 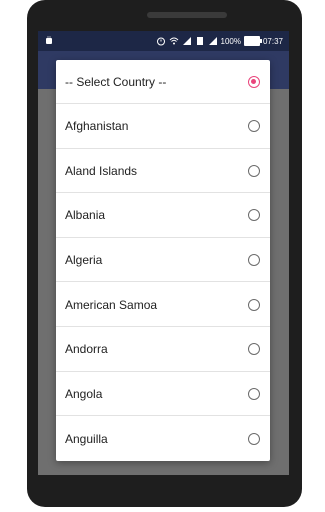 What do you see at coordinates (84, 393) in the screenshot?
I see `country-option-label: Angola` at bounding box center [84, 393].